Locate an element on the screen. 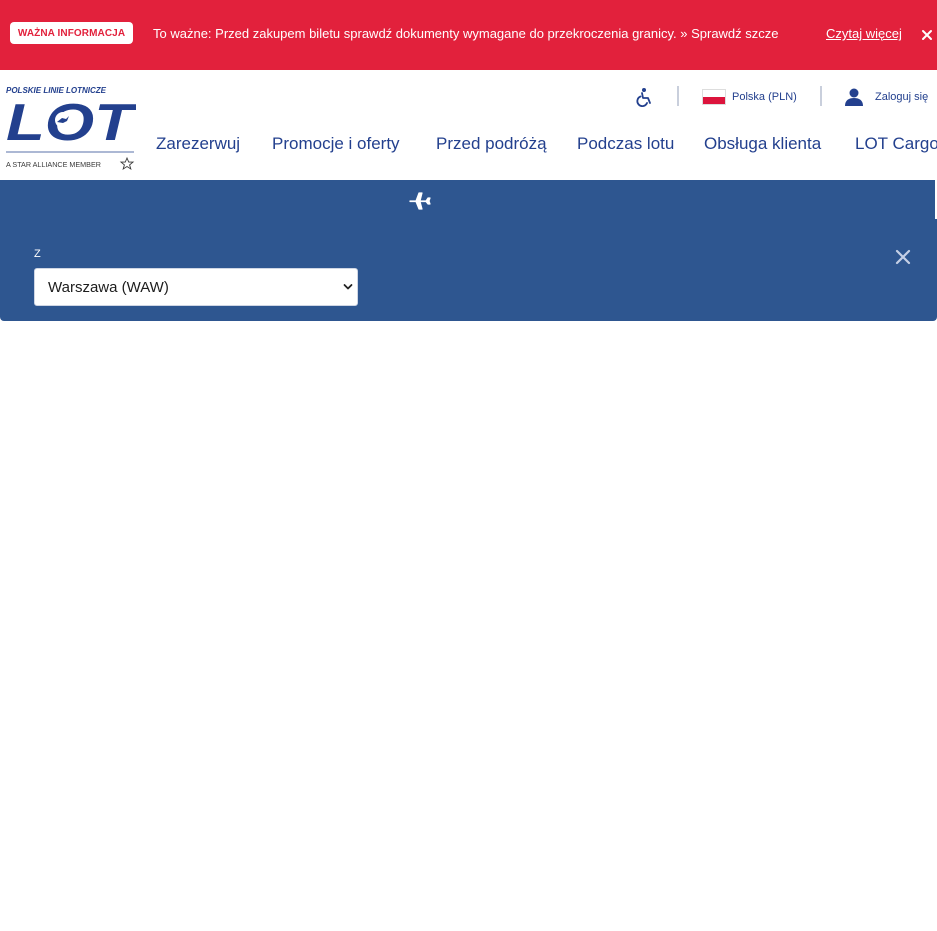  nav-item-during-flight: Podczas lotu is located at coordinates (625, 144).